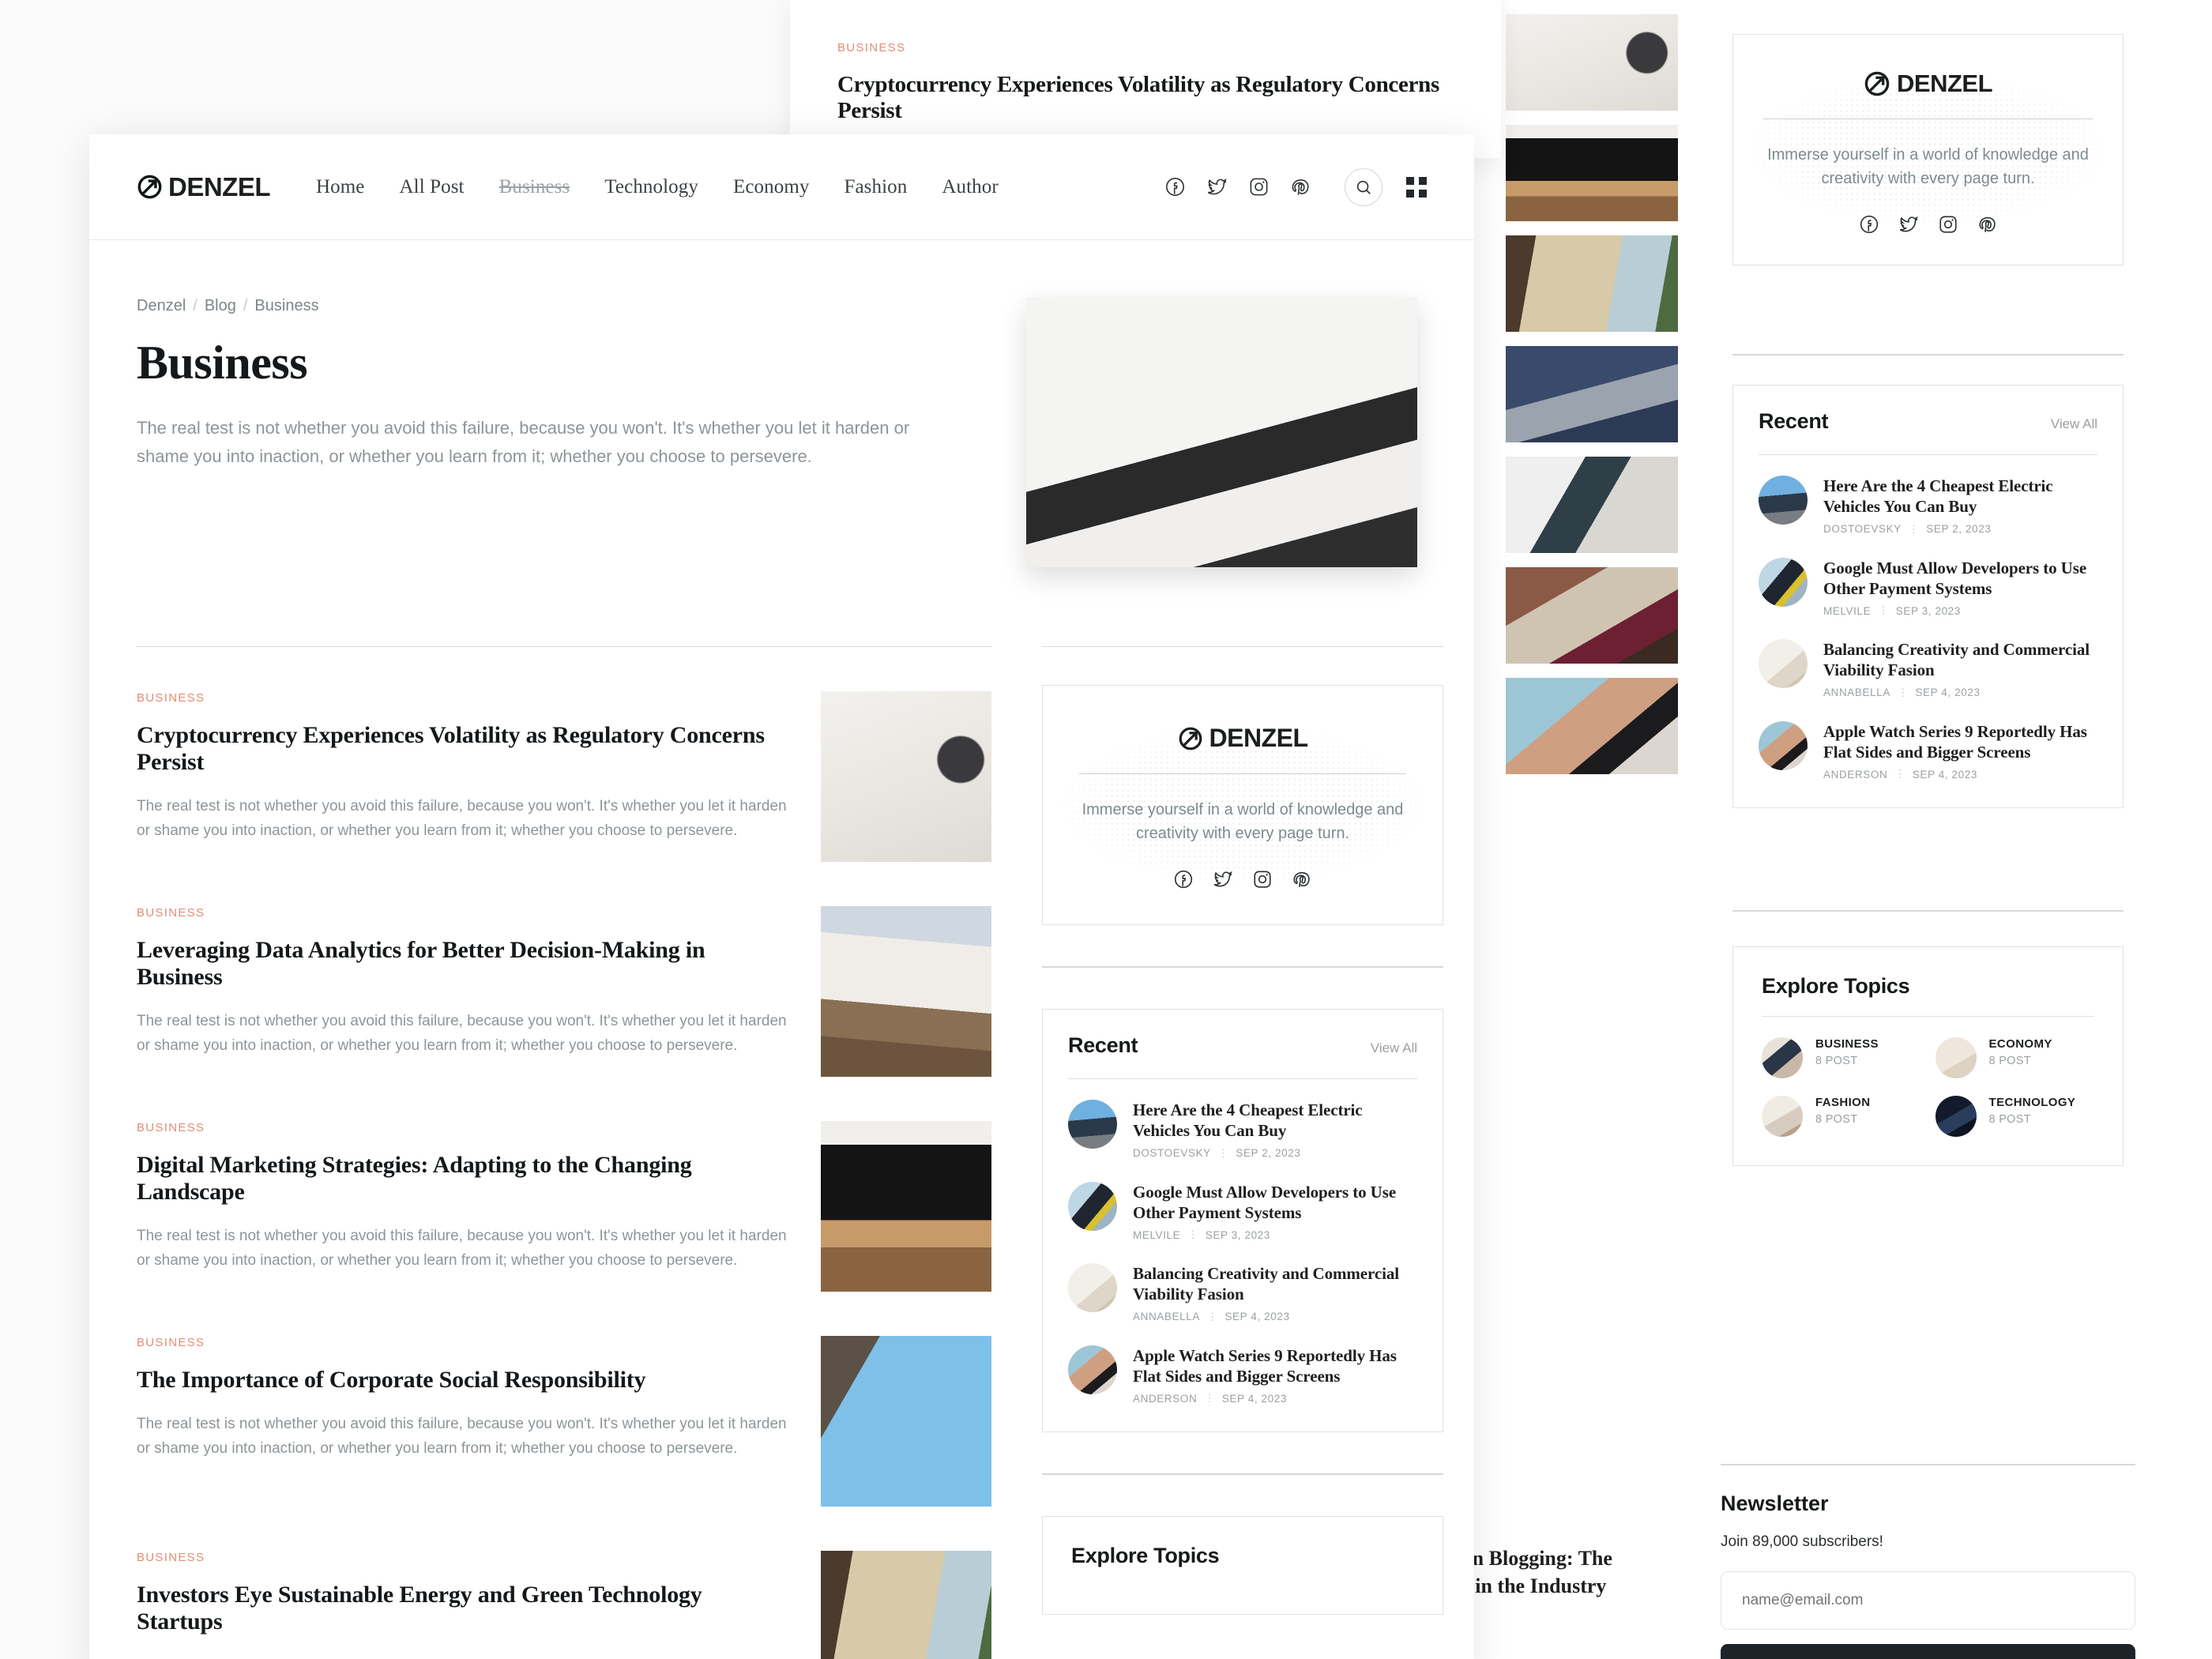 Image resolution: width=2212 pixels, height=1659 pixels. What do you see at coordinates (772, 187) in the screenshot?
I see `nav-item-economy: Economy` at bounding box center [772, 187].